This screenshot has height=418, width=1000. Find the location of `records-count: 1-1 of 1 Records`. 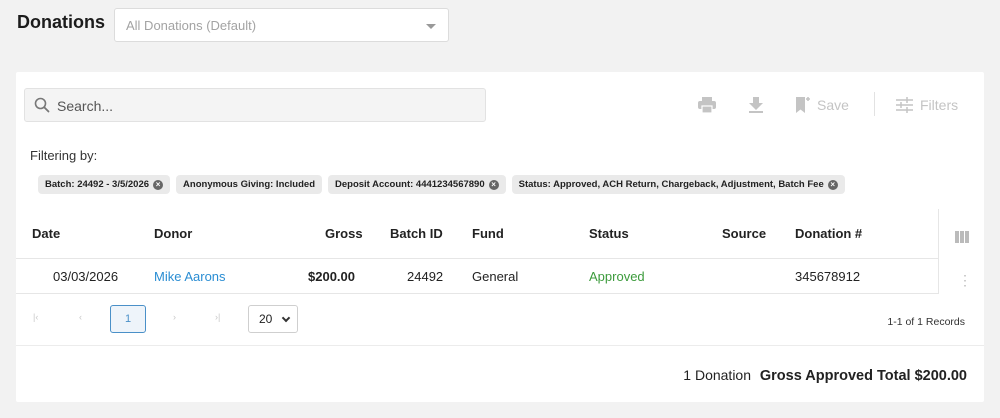

records-count: 1-1 of 1 Records is located at coordinates (926, 322).